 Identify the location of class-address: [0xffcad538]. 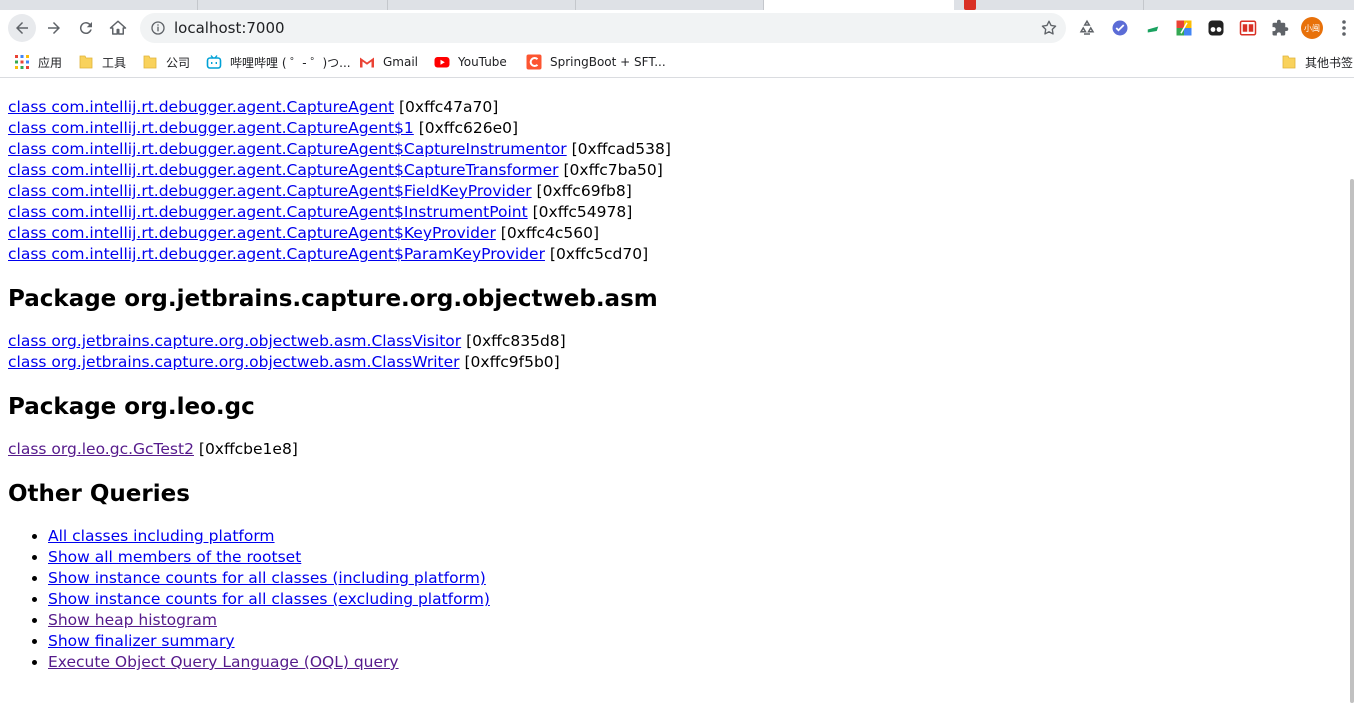
(621, 149).